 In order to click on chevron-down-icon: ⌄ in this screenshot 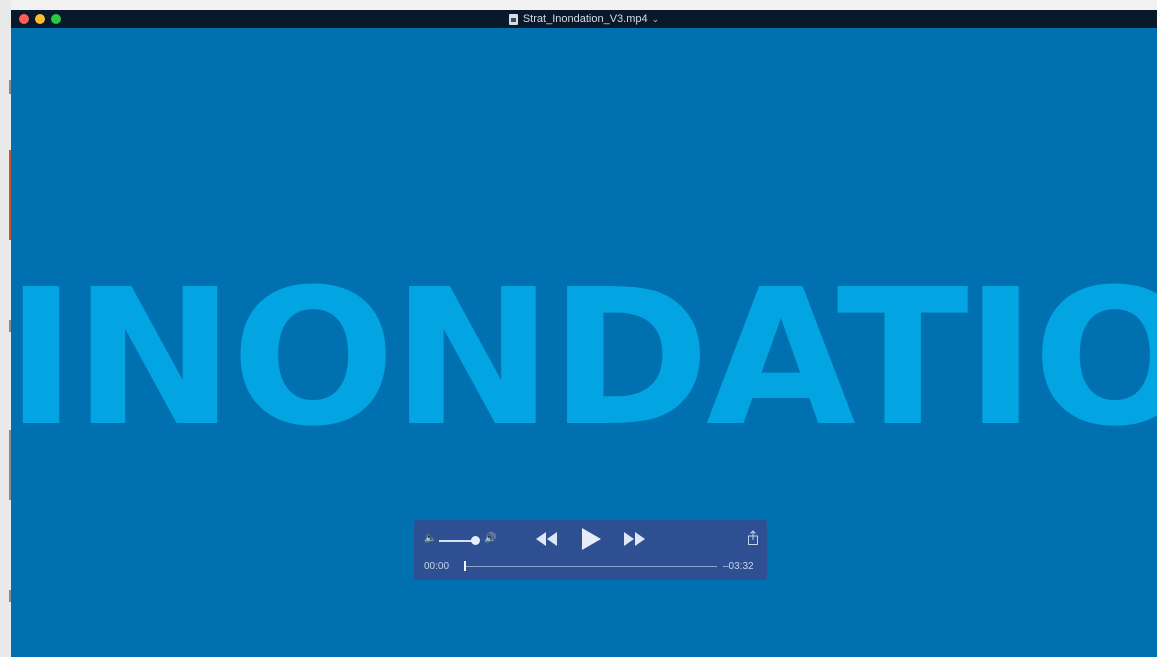, I will do `click(656, 19)`.